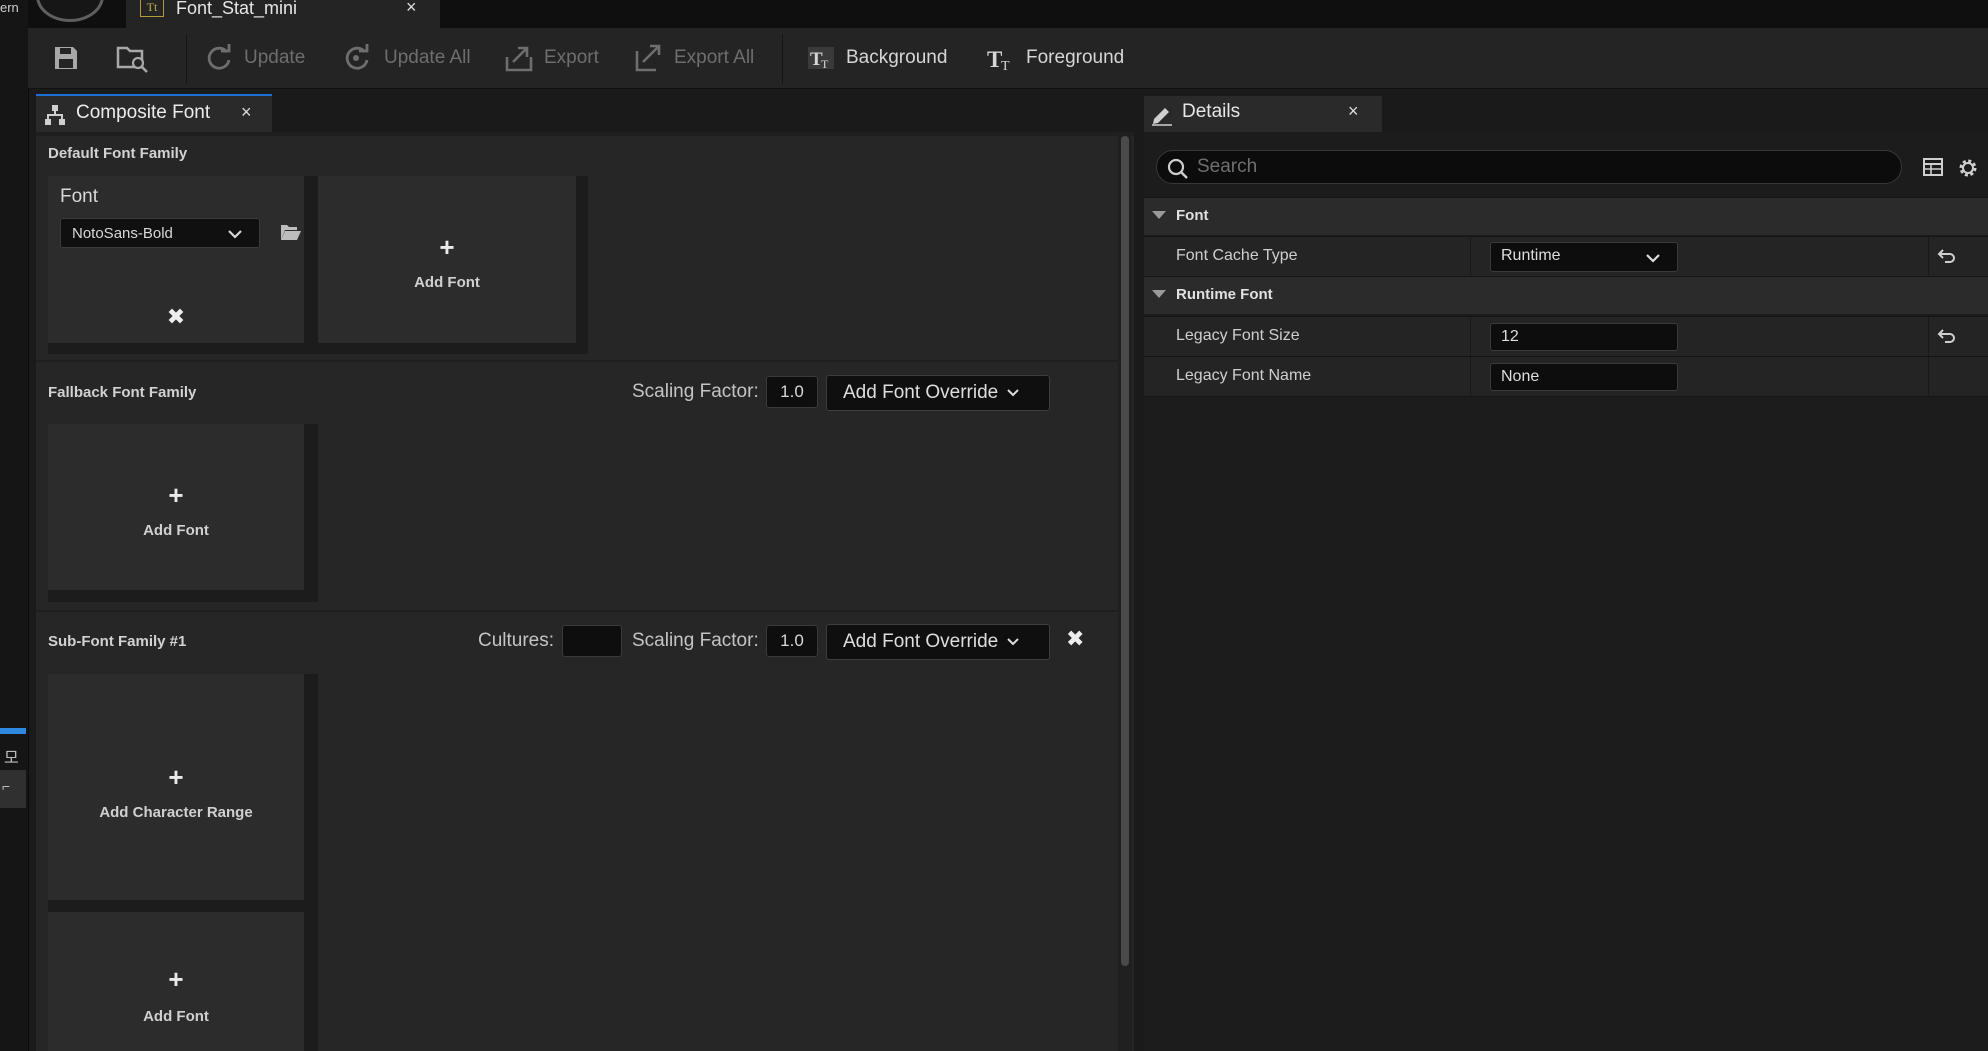 The image size is (1988, 1051). Describe the element at coordinates (792, 641) in the screenshot. I see `sub-scaling-input: 1.0` at that location.